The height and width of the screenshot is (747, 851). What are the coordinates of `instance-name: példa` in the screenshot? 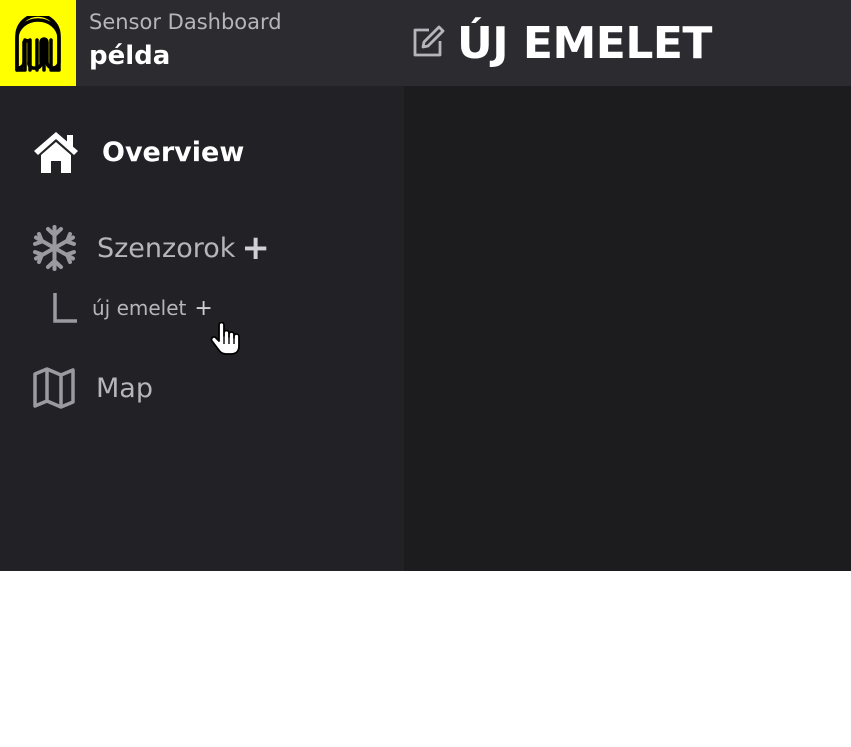 It's located at (130, 56).